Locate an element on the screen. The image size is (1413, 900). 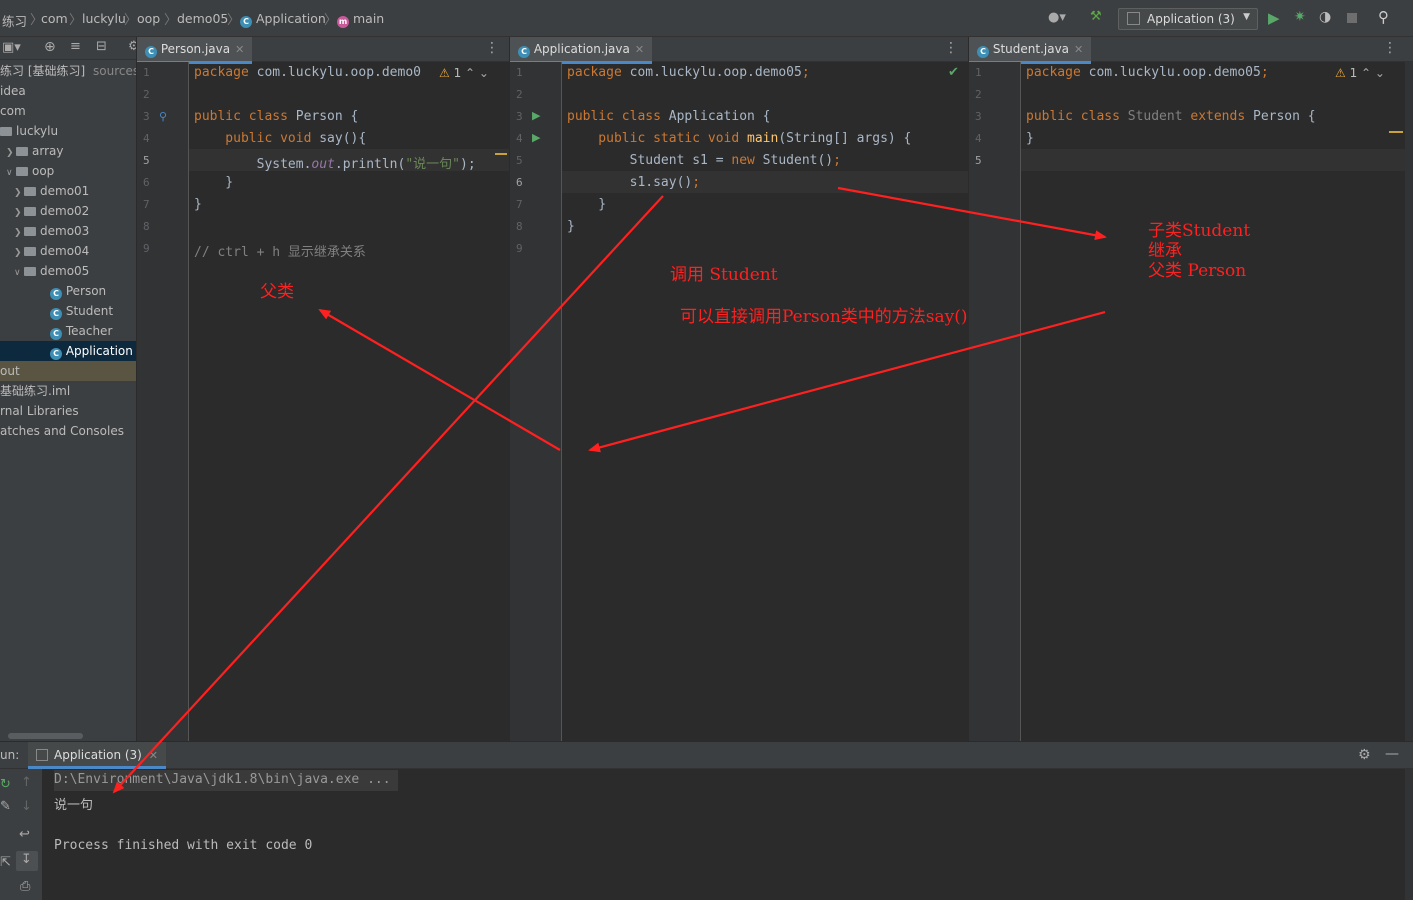
annotation-inherit-2: 继承 is located at coordinates (1165, 251).